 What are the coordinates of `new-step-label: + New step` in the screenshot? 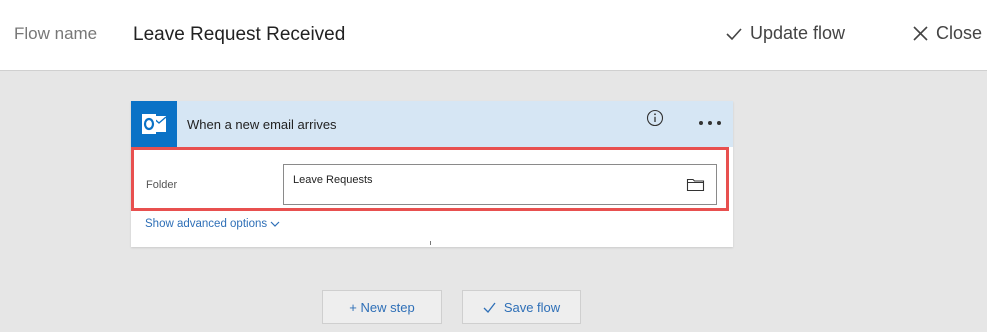 It's located at (382, 307).